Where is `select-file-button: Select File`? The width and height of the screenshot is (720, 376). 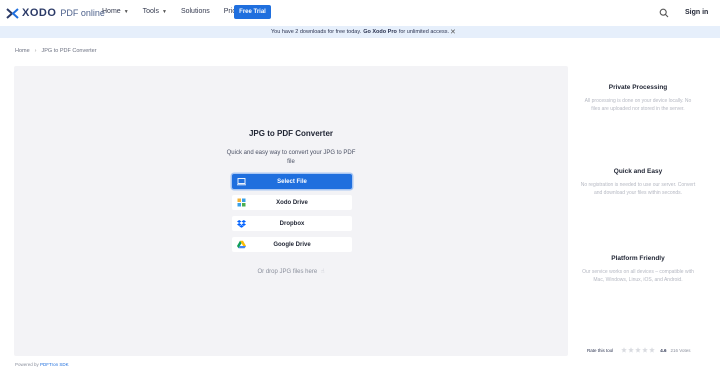 select-file-button: Select File is located at coordinates (292, 181).